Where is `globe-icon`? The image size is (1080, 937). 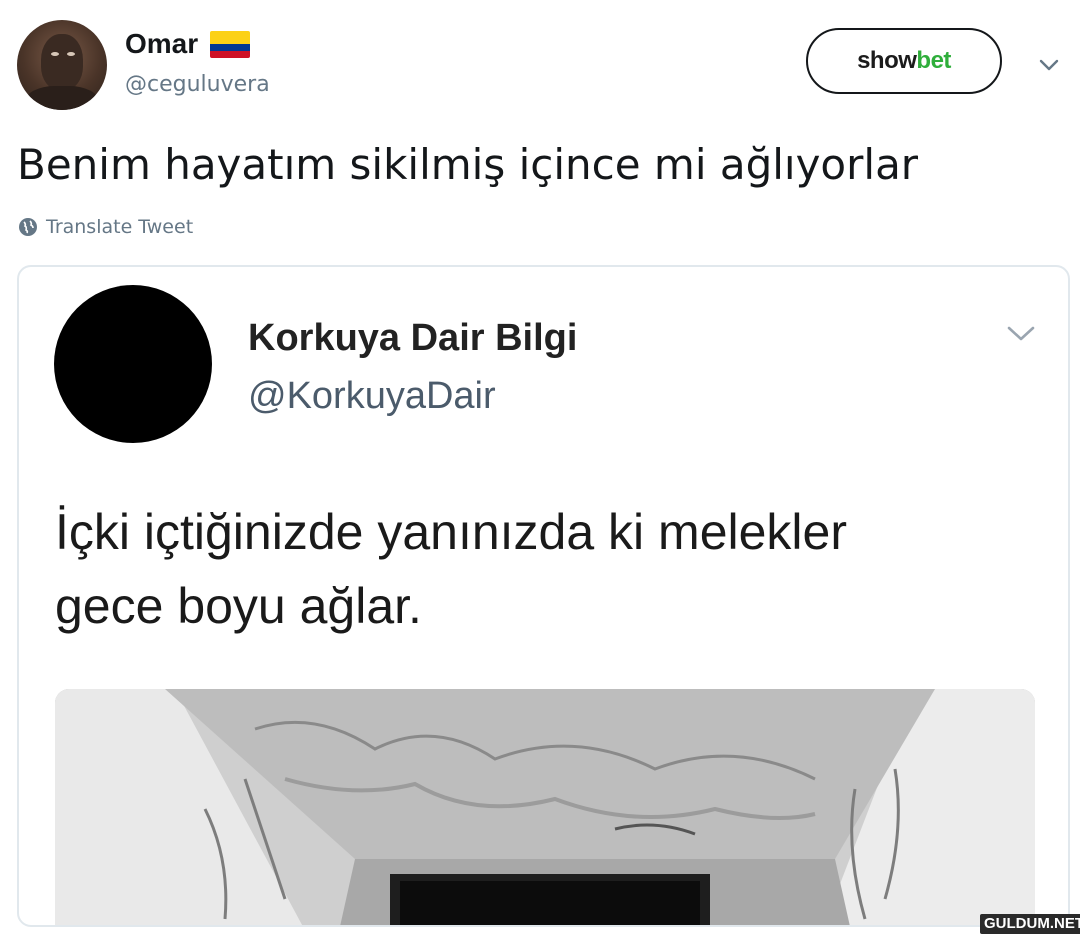 globe-icon is located at coordinates (28, 227).